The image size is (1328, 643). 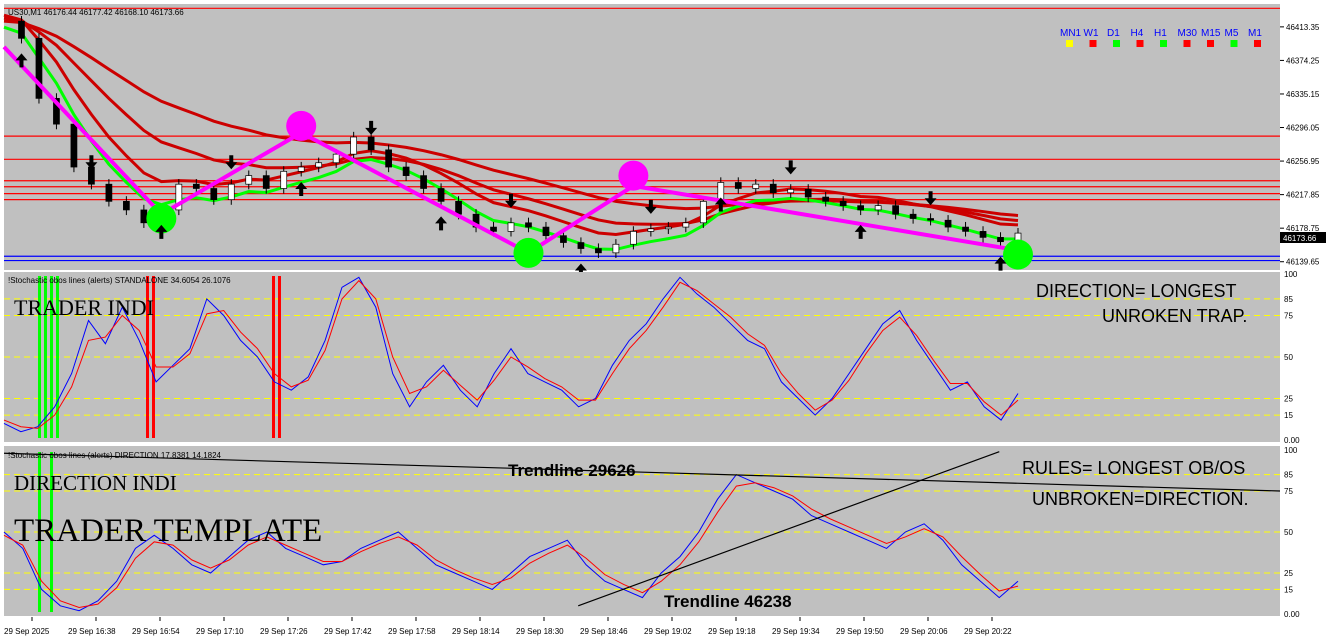 I want to click on price-tick-label: 46296.05, so click(x=1303, y=128).